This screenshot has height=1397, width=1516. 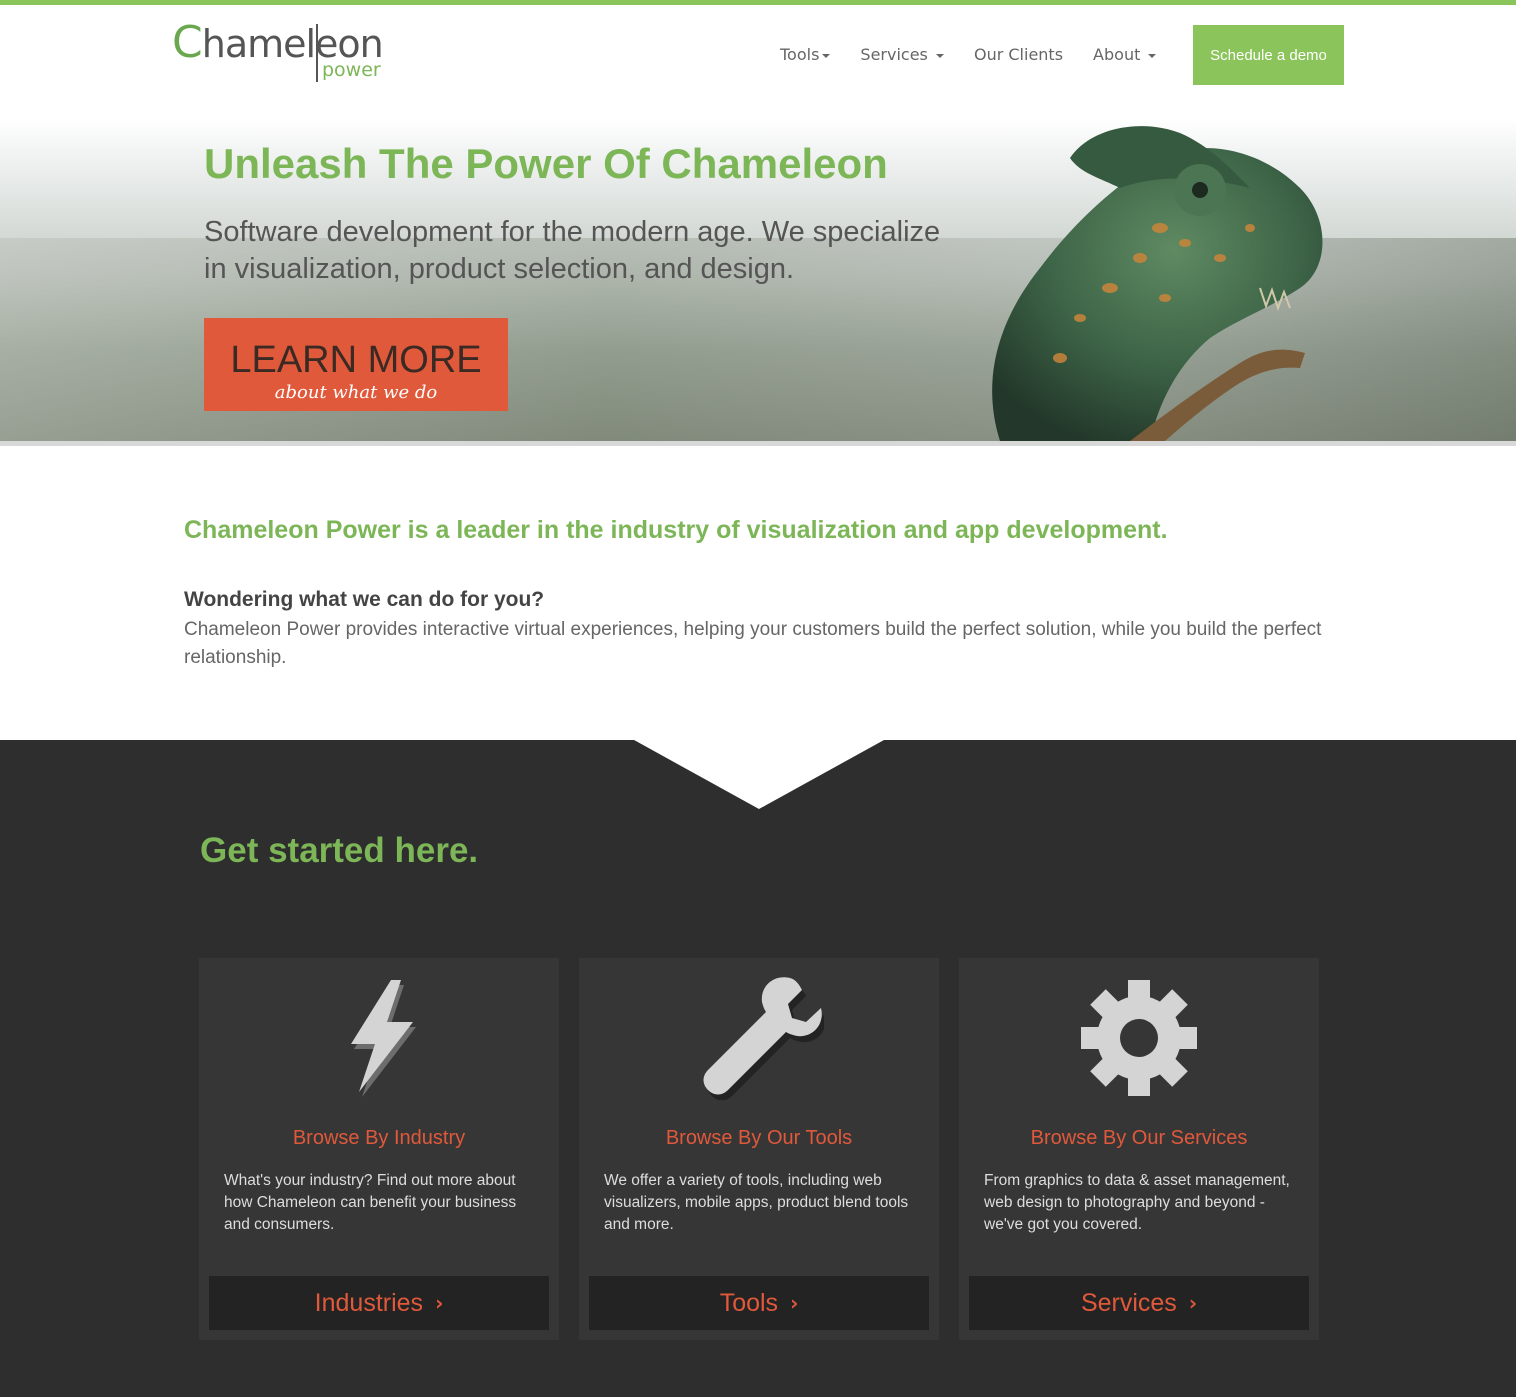 I want to click on tools-button: Tools ›, so click(x=759, y=1303).